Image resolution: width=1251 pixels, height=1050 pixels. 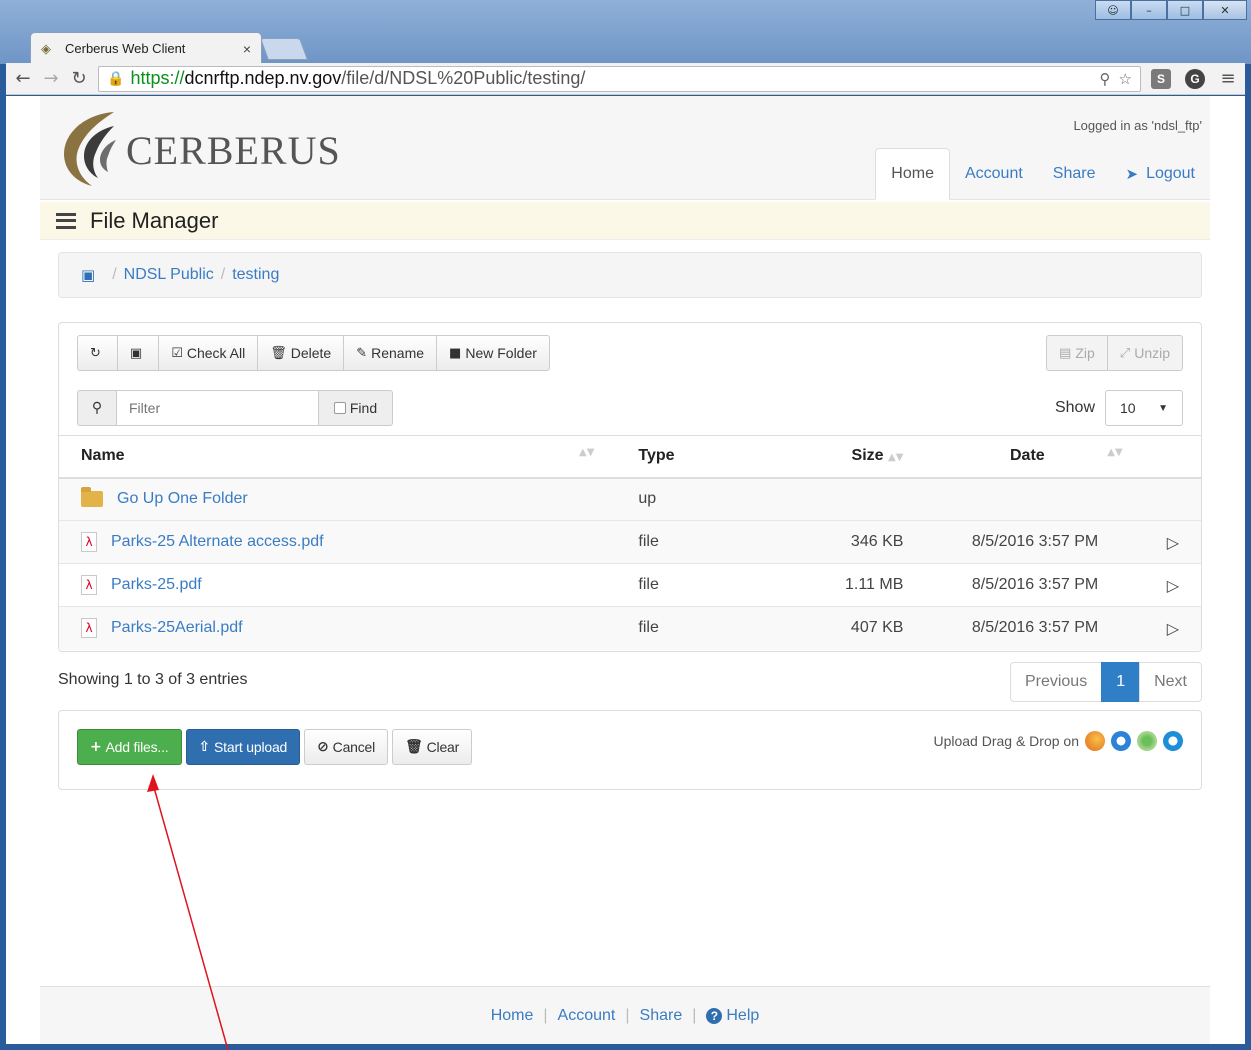 What do you see at coordinates (1149, 10) in the screenshot?
I see `minimize-button: –` at bounding box center [1149, 10].